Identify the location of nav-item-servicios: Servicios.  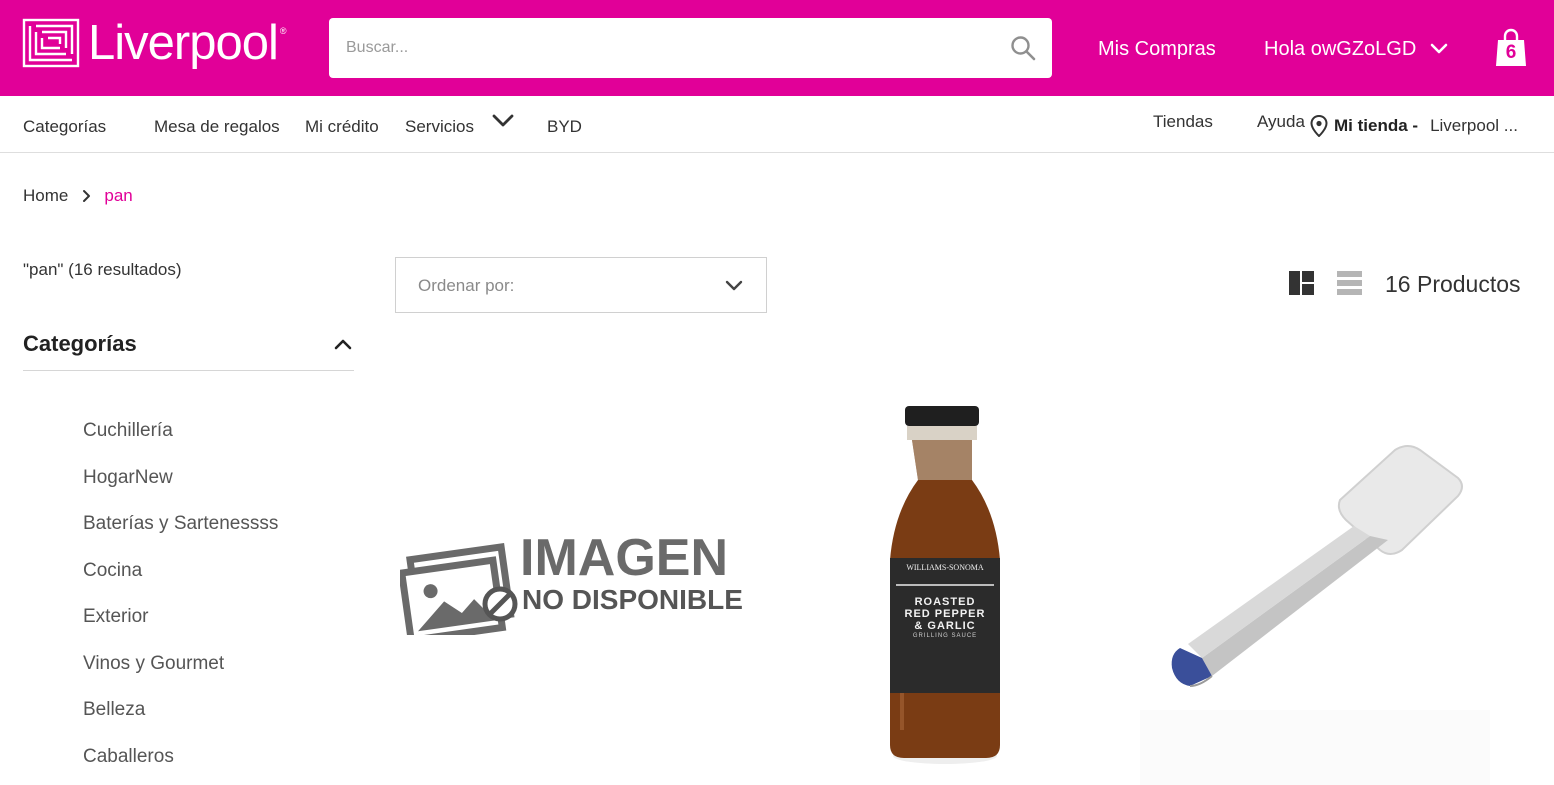
(439, 127).